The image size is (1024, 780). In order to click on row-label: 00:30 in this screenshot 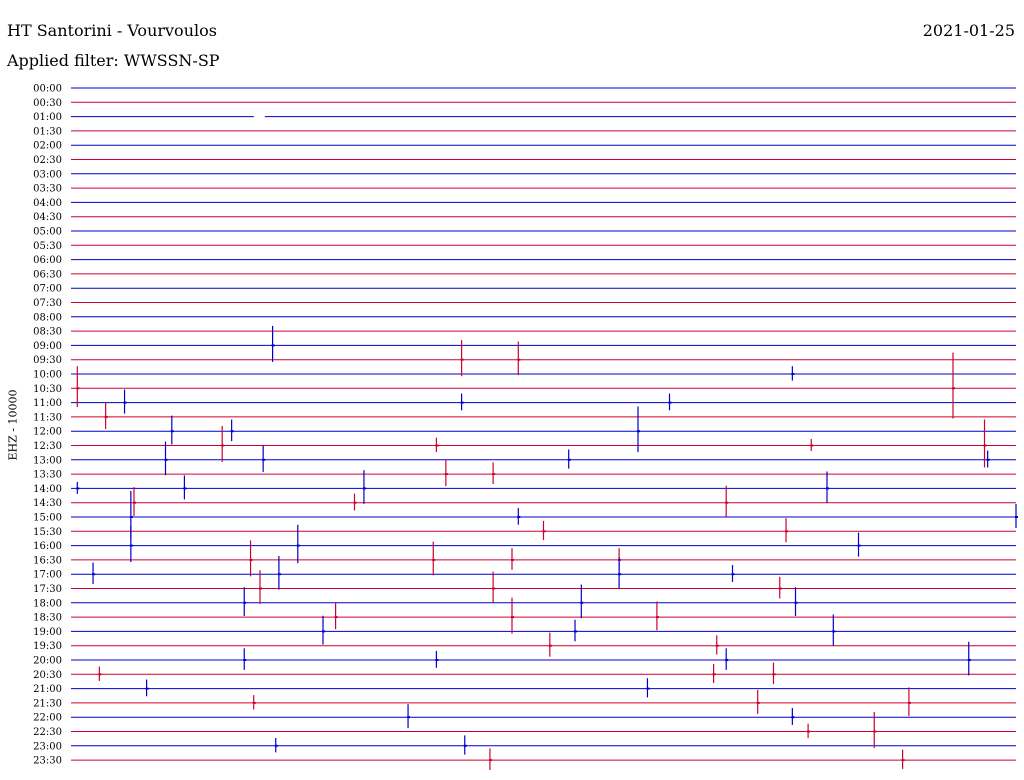, I will do `click(47, 103)`.